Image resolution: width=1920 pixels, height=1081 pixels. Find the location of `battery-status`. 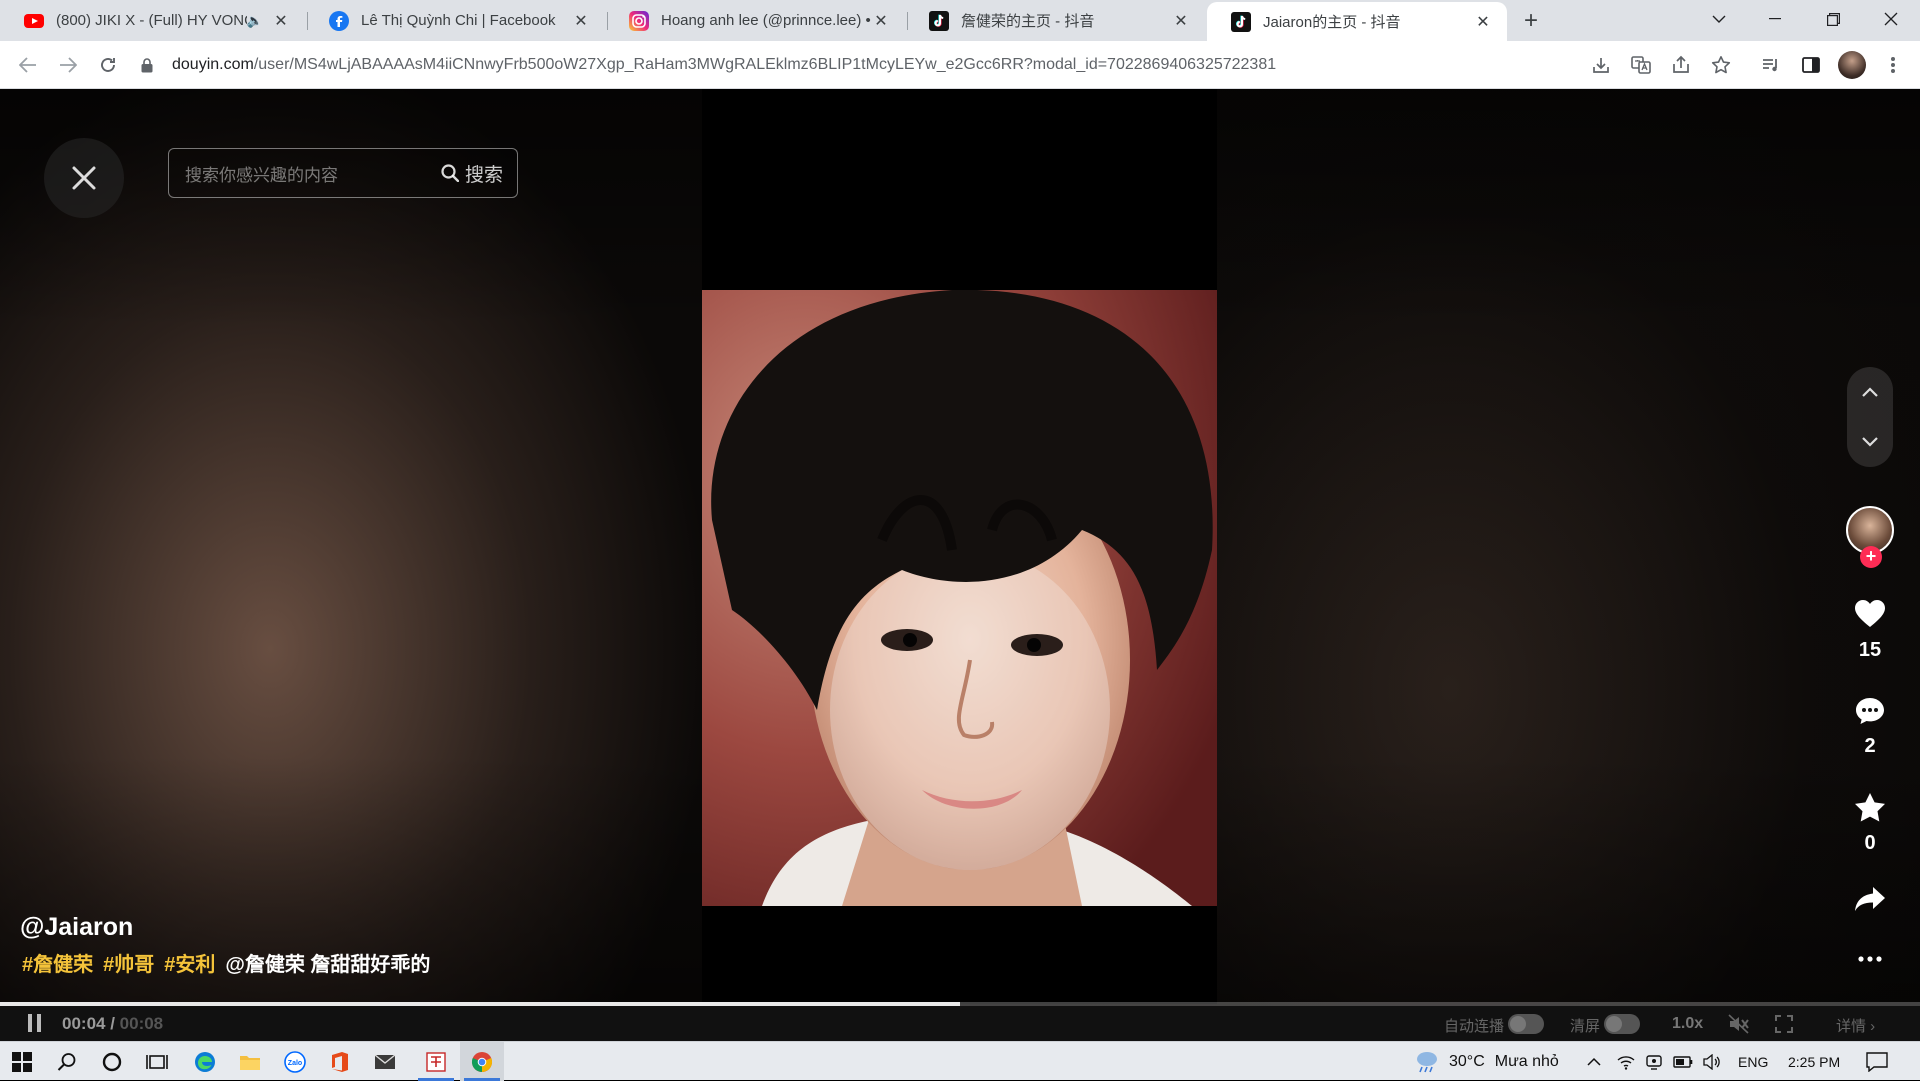

battery-status is located at coordinates (1683, 1061).